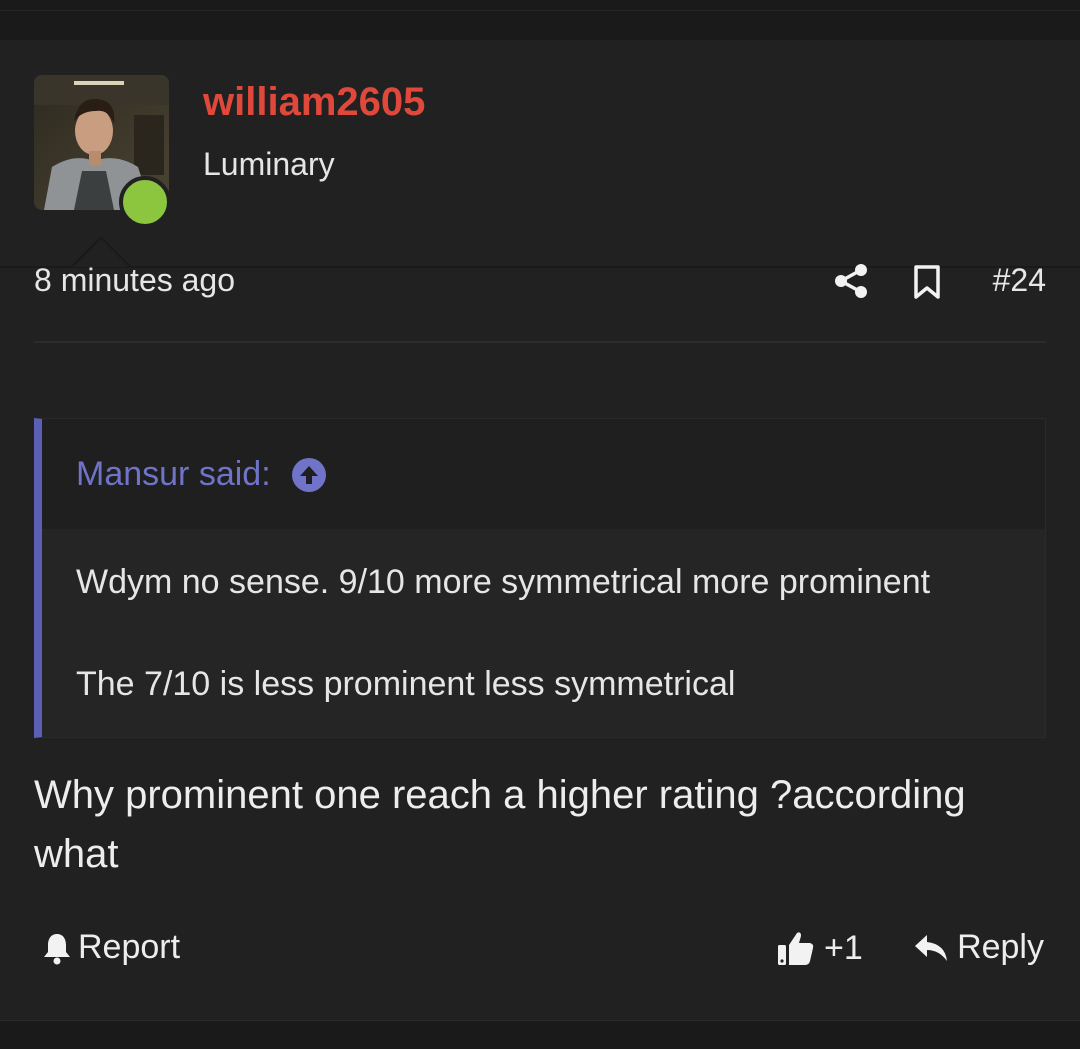  Describe the element at coordinates (540, 10) in the screenshot. I see `top-divider` at that location.